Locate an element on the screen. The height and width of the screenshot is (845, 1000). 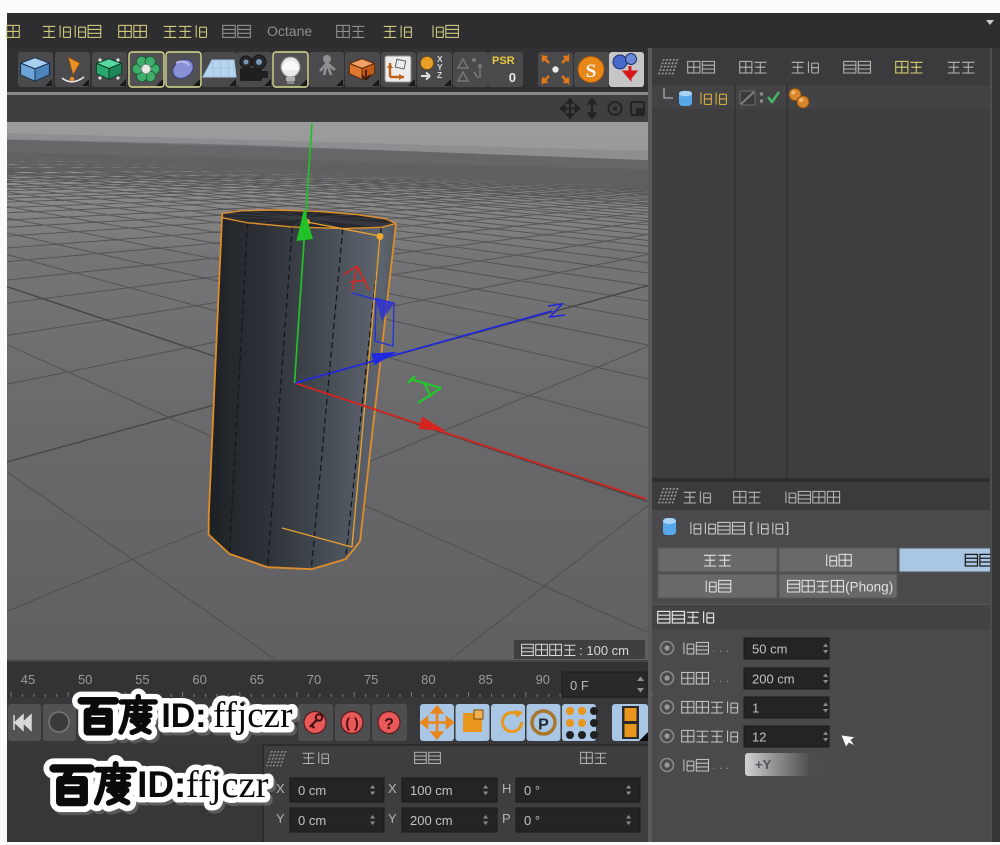
svg-text: +Y is located at coordinates (763, 764).